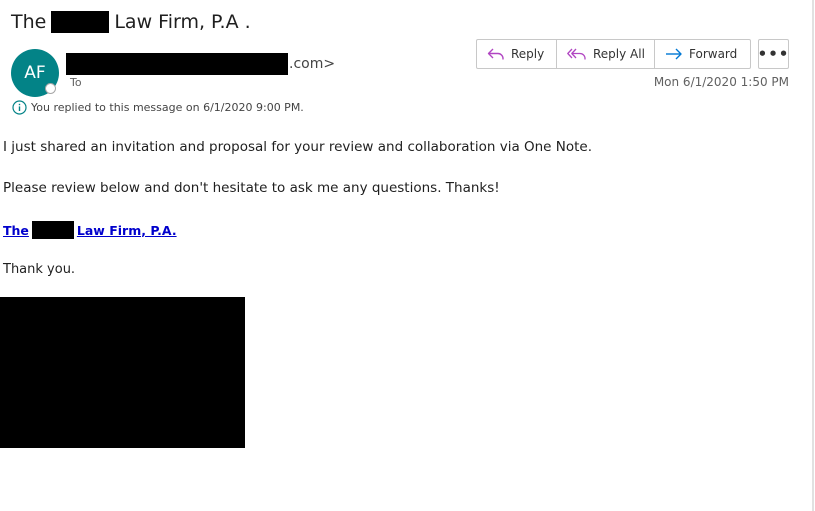 The width and height of the screenshot is (815, 511). I want to click on firm-link: The Law Firm, P.A., so click(90, 230).